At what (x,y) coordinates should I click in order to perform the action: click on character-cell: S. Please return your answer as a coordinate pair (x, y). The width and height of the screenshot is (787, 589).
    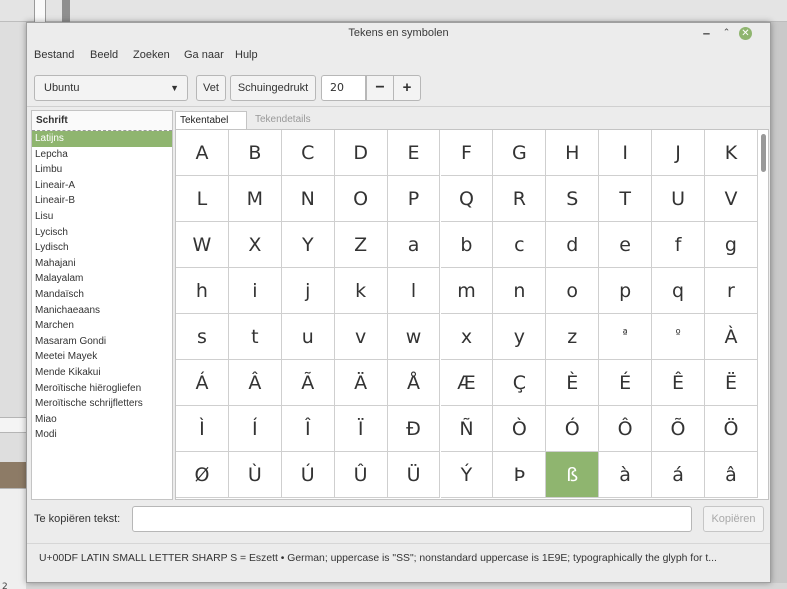
    Looking at the image, I should click on (573, 199).